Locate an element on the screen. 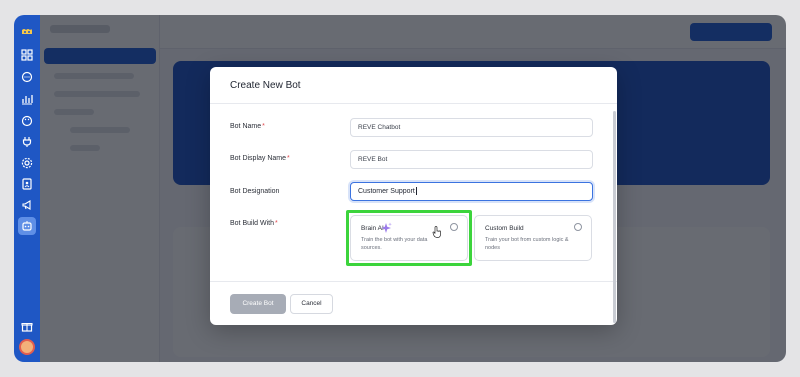 This screenshot has height=377, width=800. hand-cursor-icon is located at coordinates (436, 232).